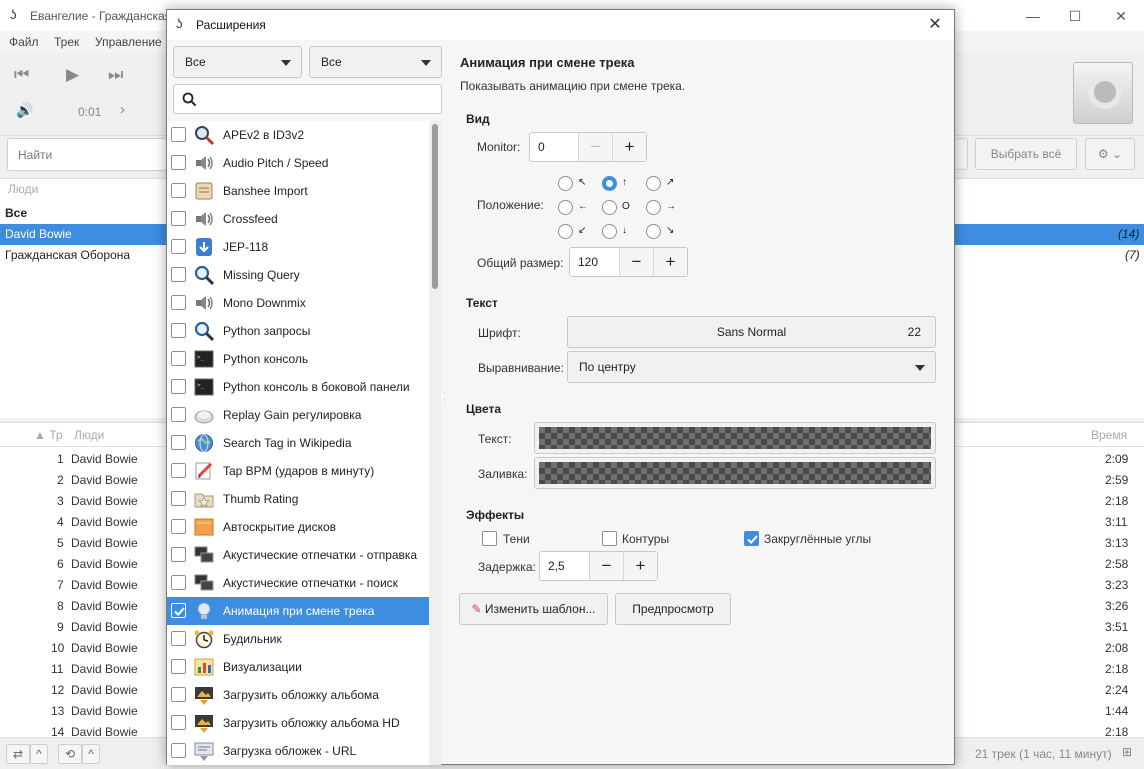 The image size is (1144, 769). Describe the element at coordinates (298, 723) in the screenshot. I see `extension-row: Загрузить обложку альбома HD` at that location.